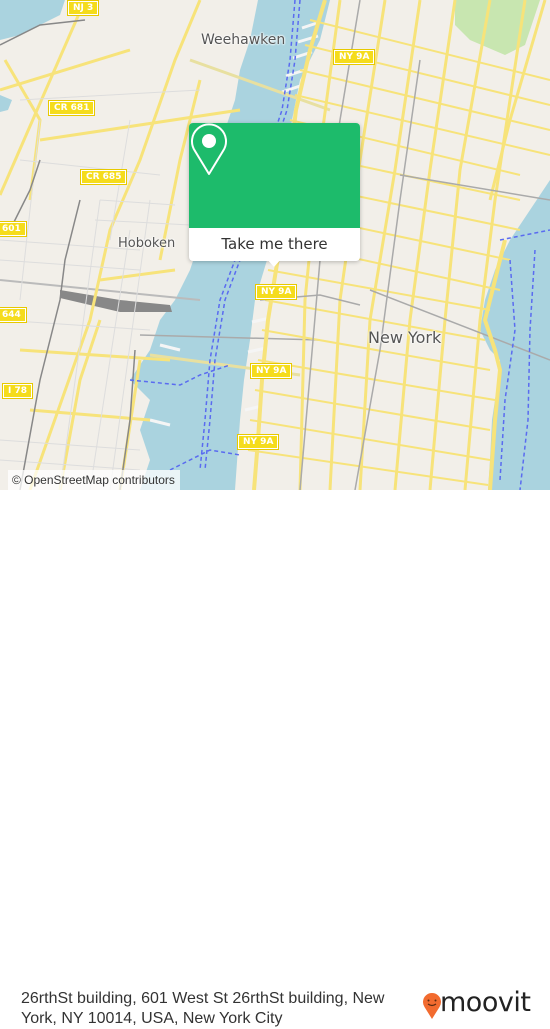 Image resolution: width=550 pixels, height=1029 pixels. Describe the element at coordinates (103, 177) in the screenshot. I see `route-shield-cr685: CR 685` at that location.